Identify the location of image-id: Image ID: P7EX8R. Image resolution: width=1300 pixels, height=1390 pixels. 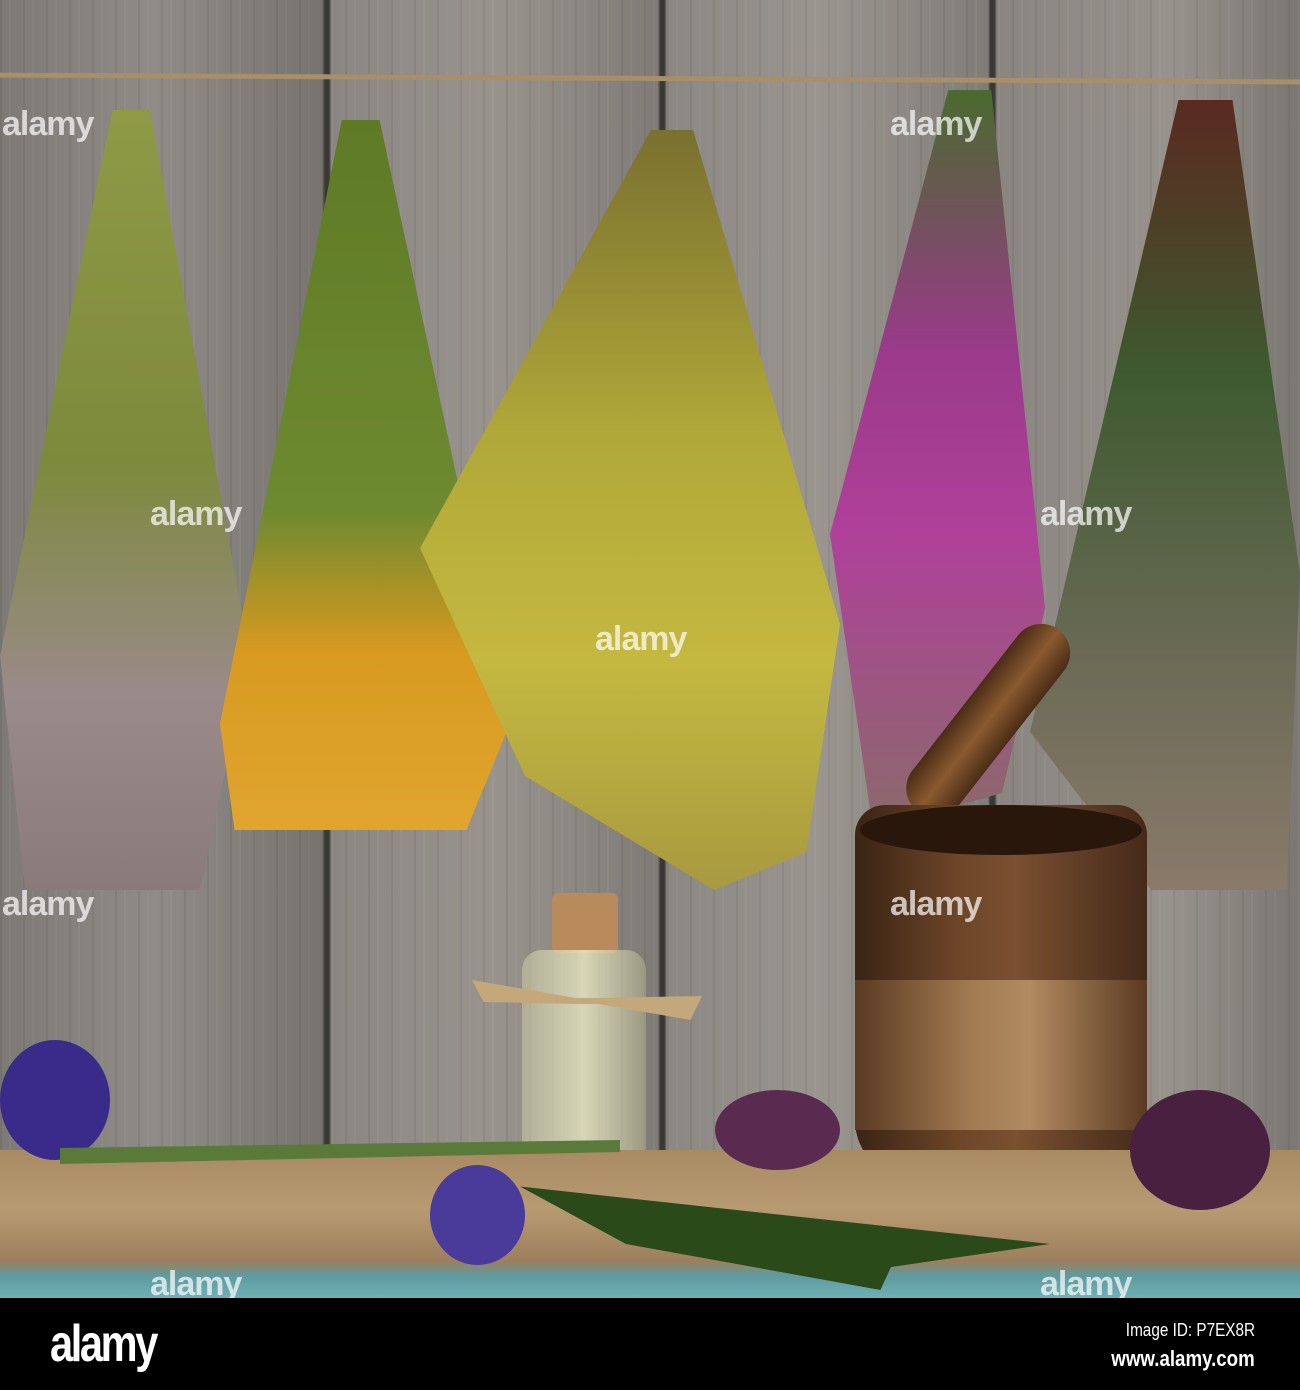
(1190, 1330).